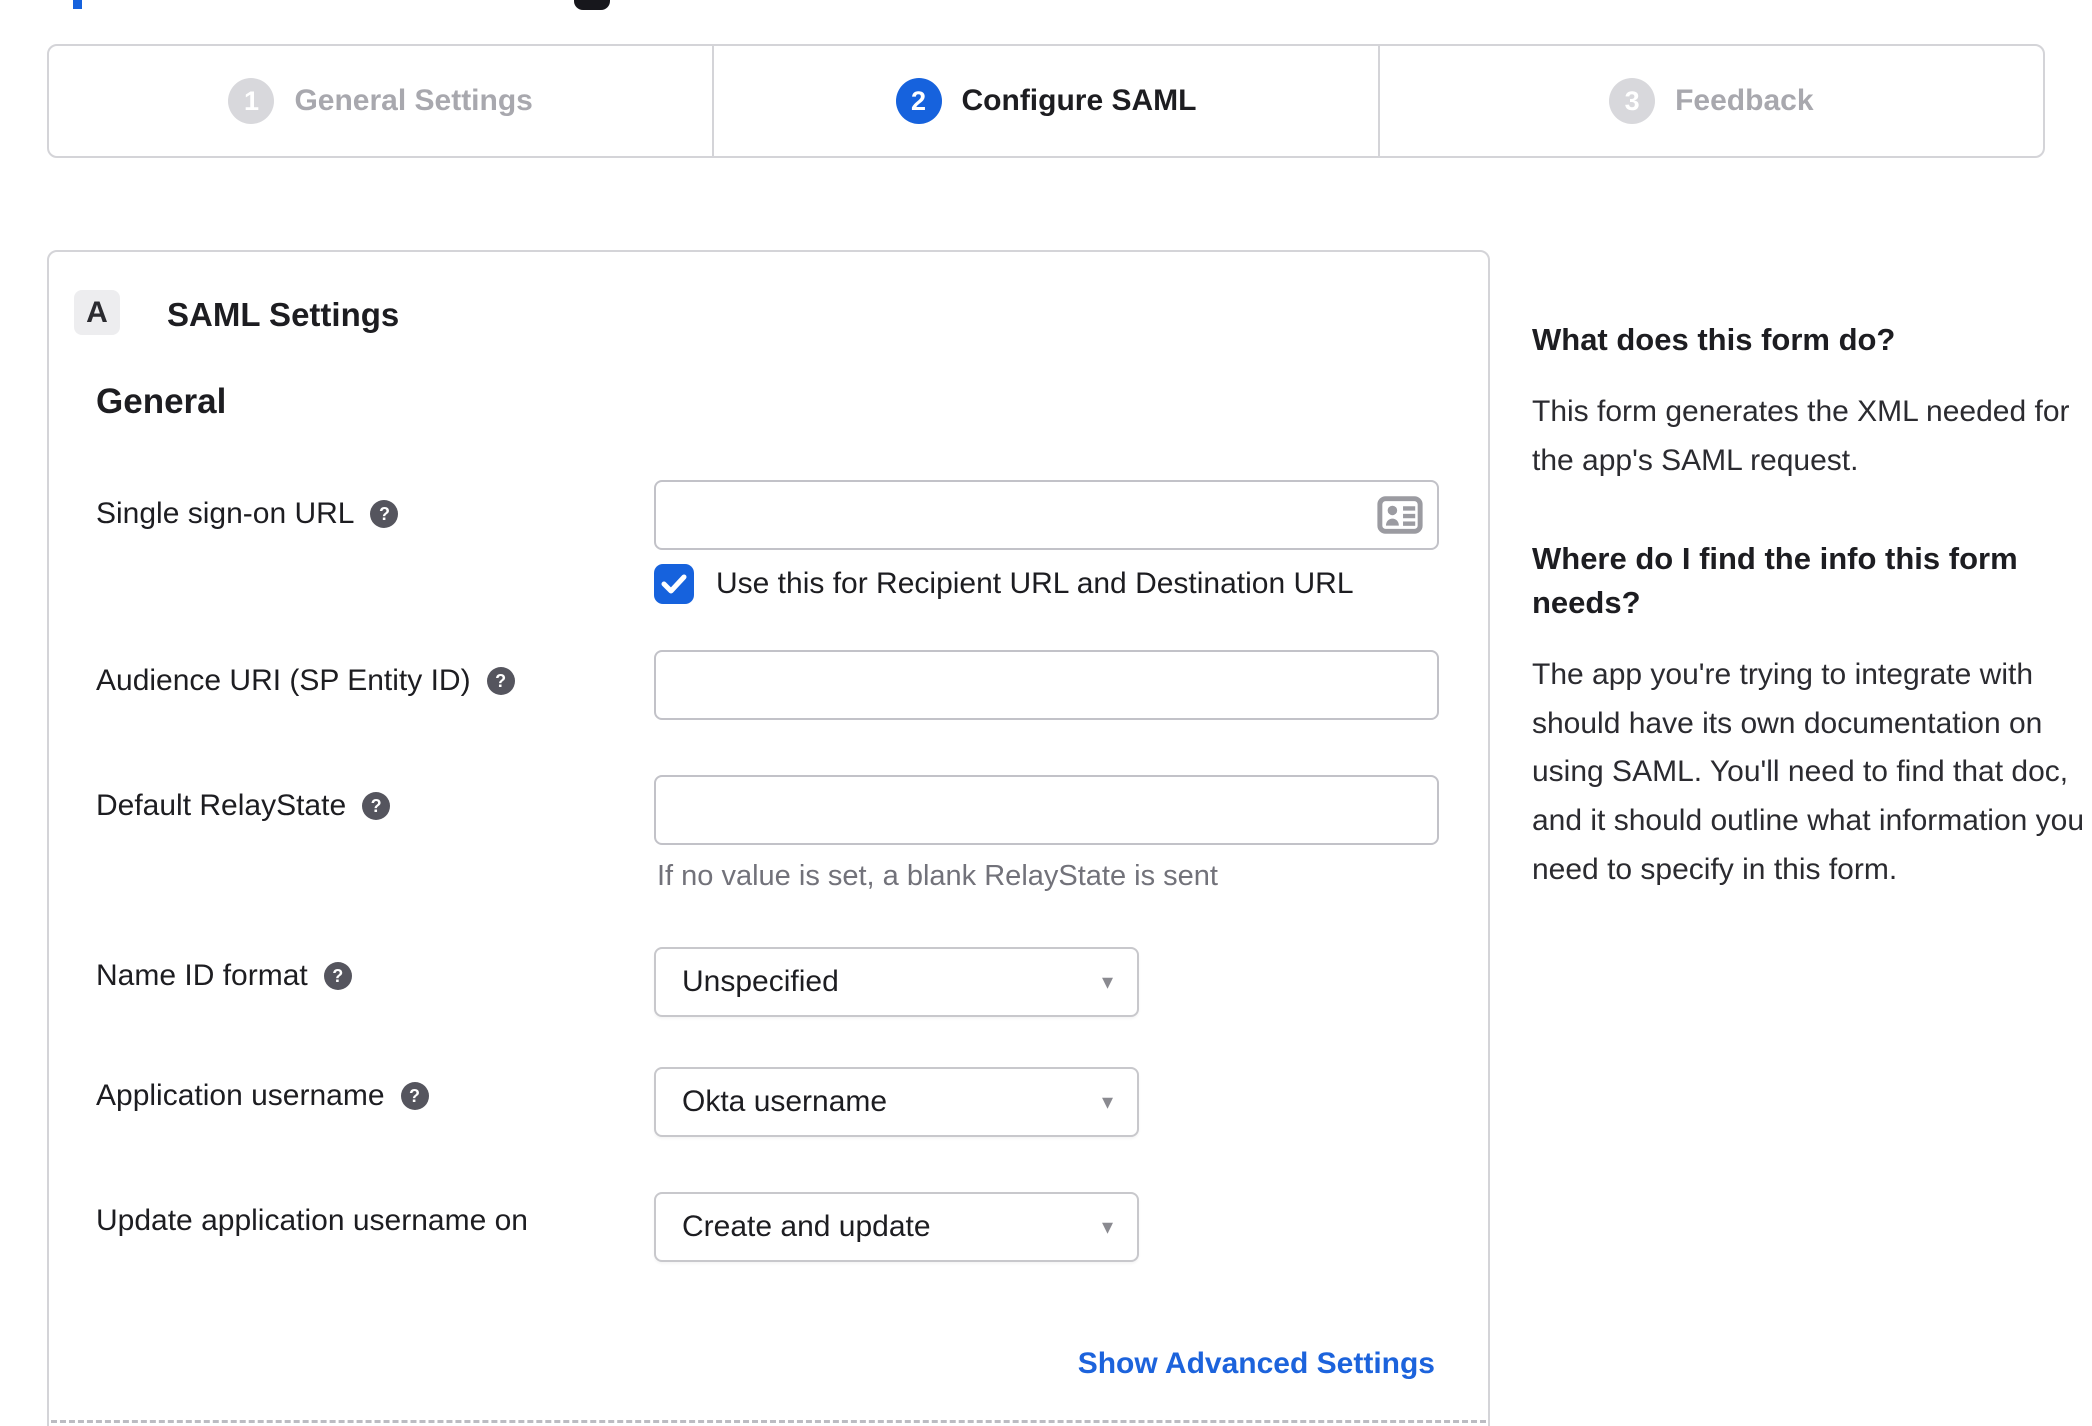 Image resolution: width=2092 pixels, height=1426 pixels. What do you see at coordinates (283, 314) in the screenshot?
I see `panel-title: SAML Settings` at bounding box center [283, 314].